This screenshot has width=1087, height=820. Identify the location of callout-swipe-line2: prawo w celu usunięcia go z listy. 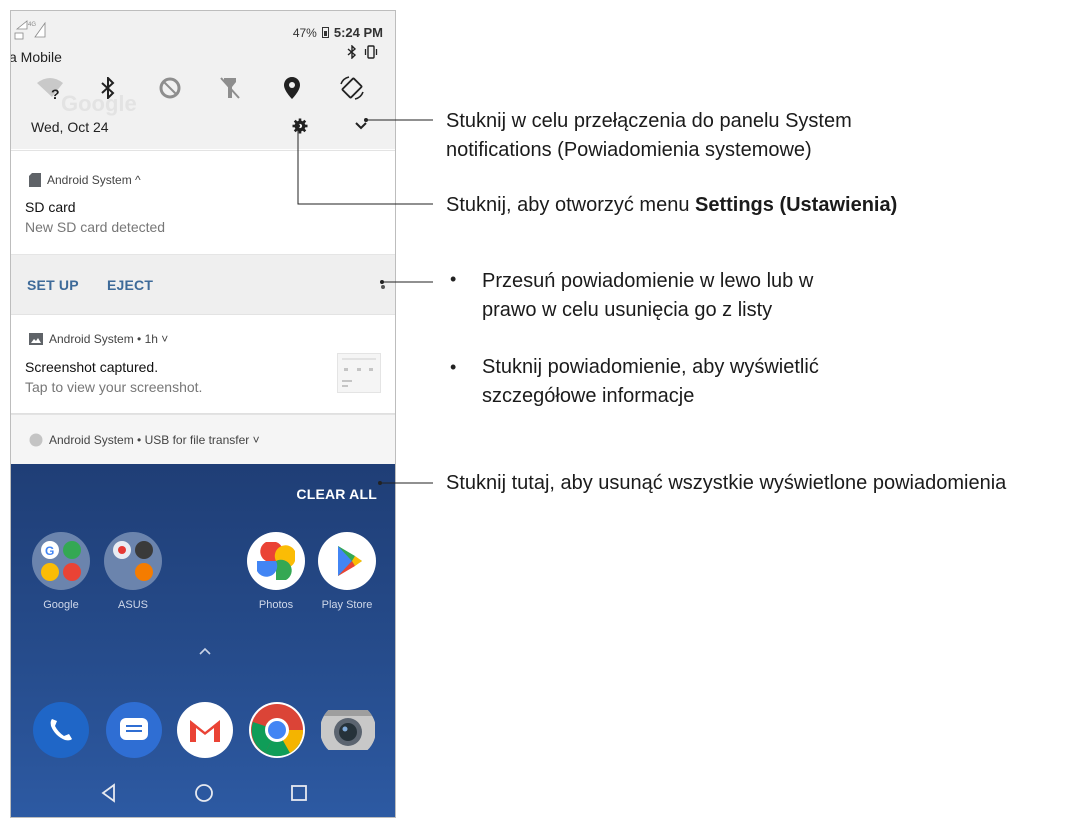
(627, 310).